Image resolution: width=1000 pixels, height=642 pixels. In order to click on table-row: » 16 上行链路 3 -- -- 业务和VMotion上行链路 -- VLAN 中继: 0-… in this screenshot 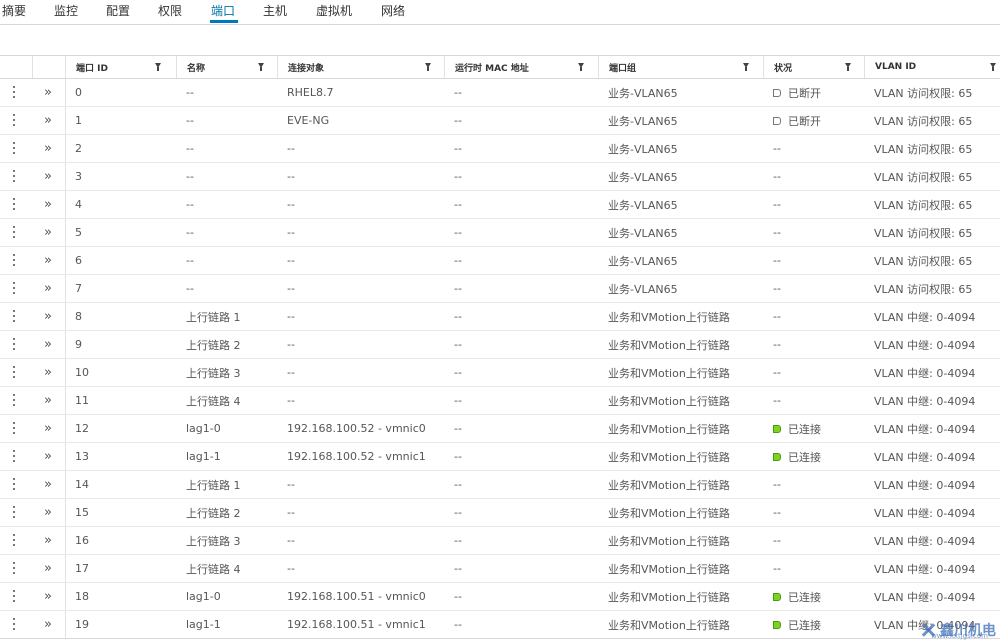, I will do `click(500, 541)`.